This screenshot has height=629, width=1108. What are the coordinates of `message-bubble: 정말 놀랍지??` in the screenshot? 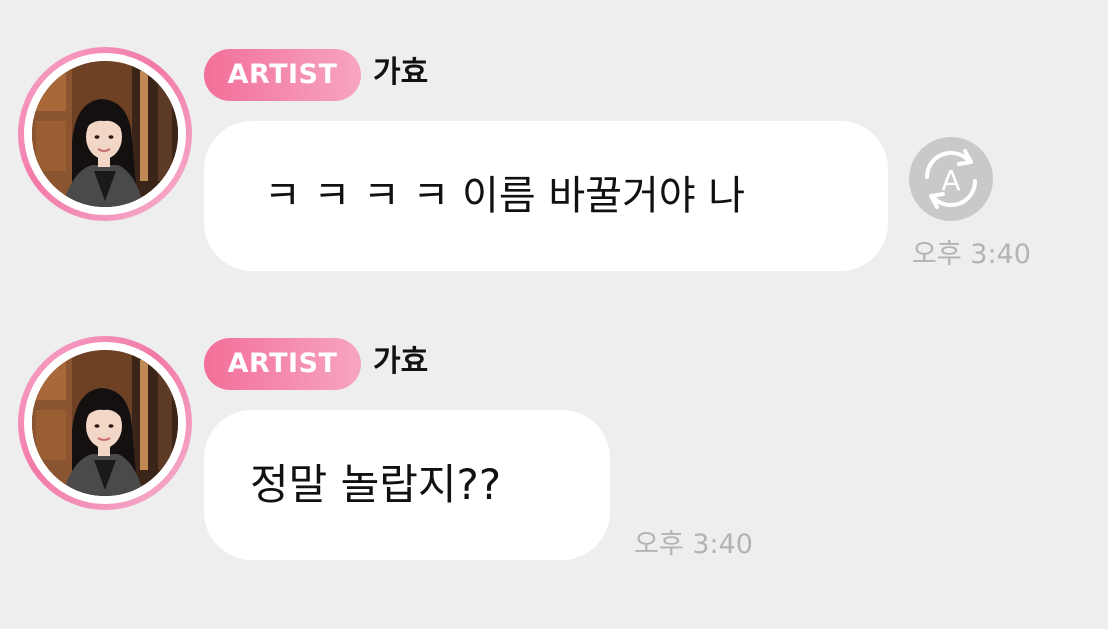 It's located at (407, 485).